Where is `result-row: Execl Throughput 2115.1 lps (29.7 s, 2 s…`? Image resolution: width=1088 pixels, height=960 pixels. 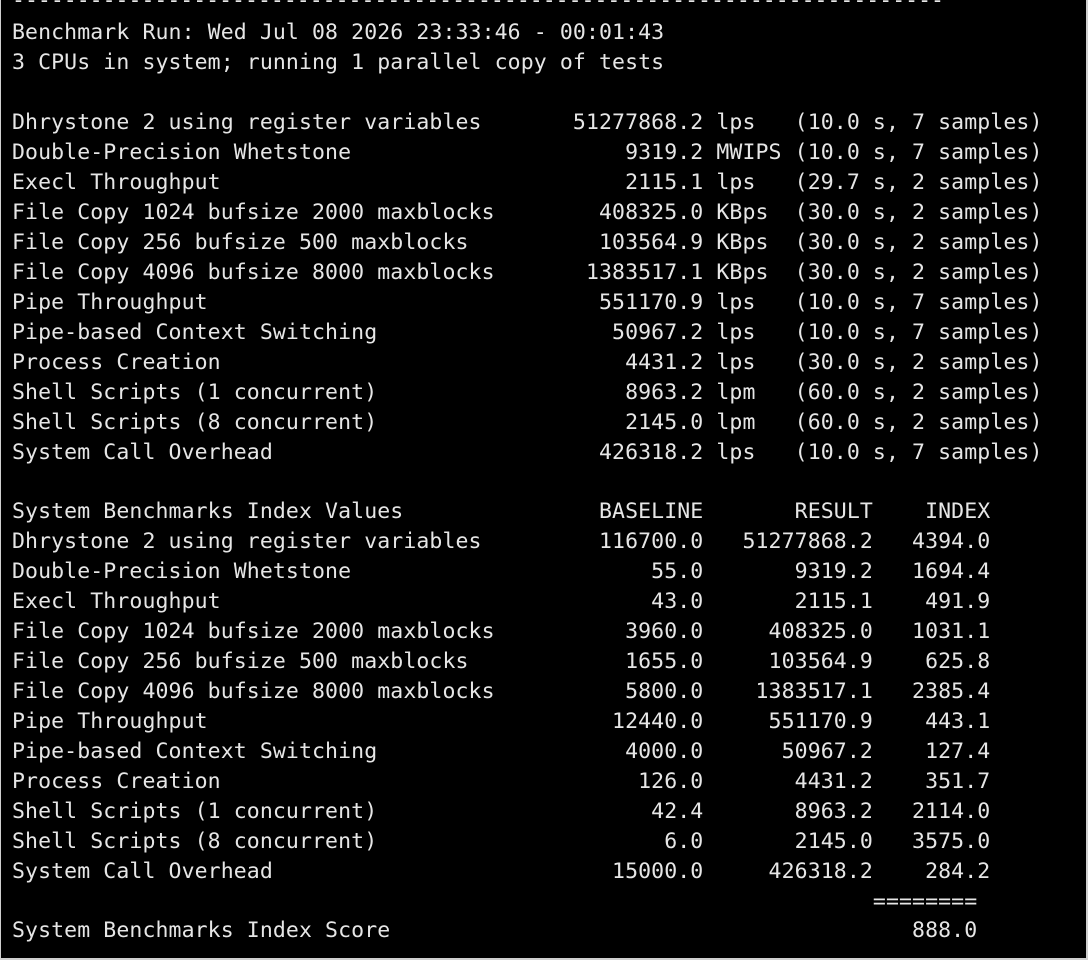 result-row: Execl Throughput 2115.1 lps (29.7 s, 2 s… is located at coordinates (527, 182).